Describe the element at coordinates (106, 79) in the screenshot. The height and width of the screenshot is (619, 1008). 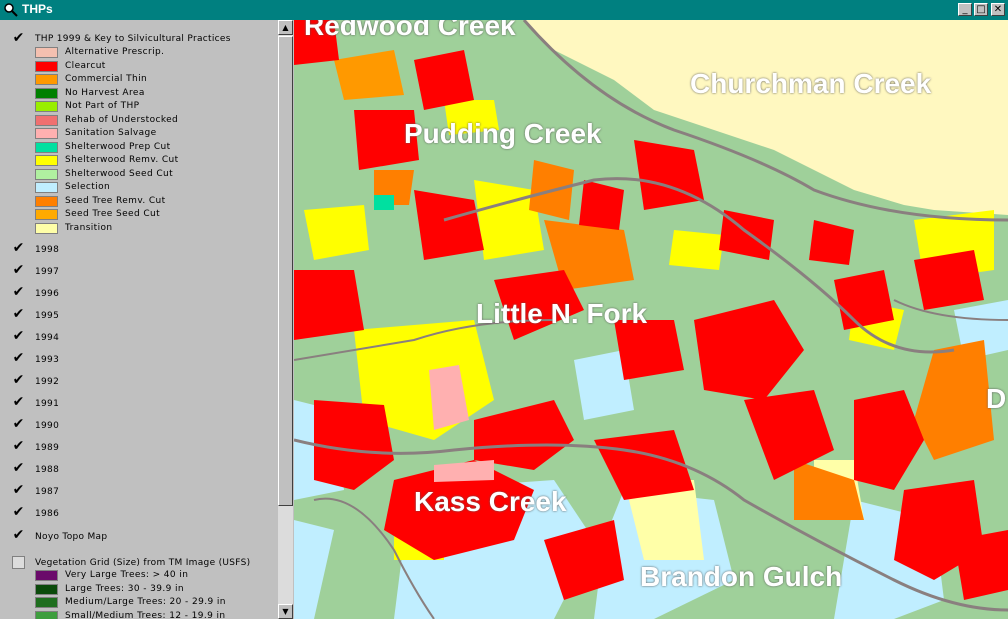
I see `legend-label: Commercial Thin` at that location.